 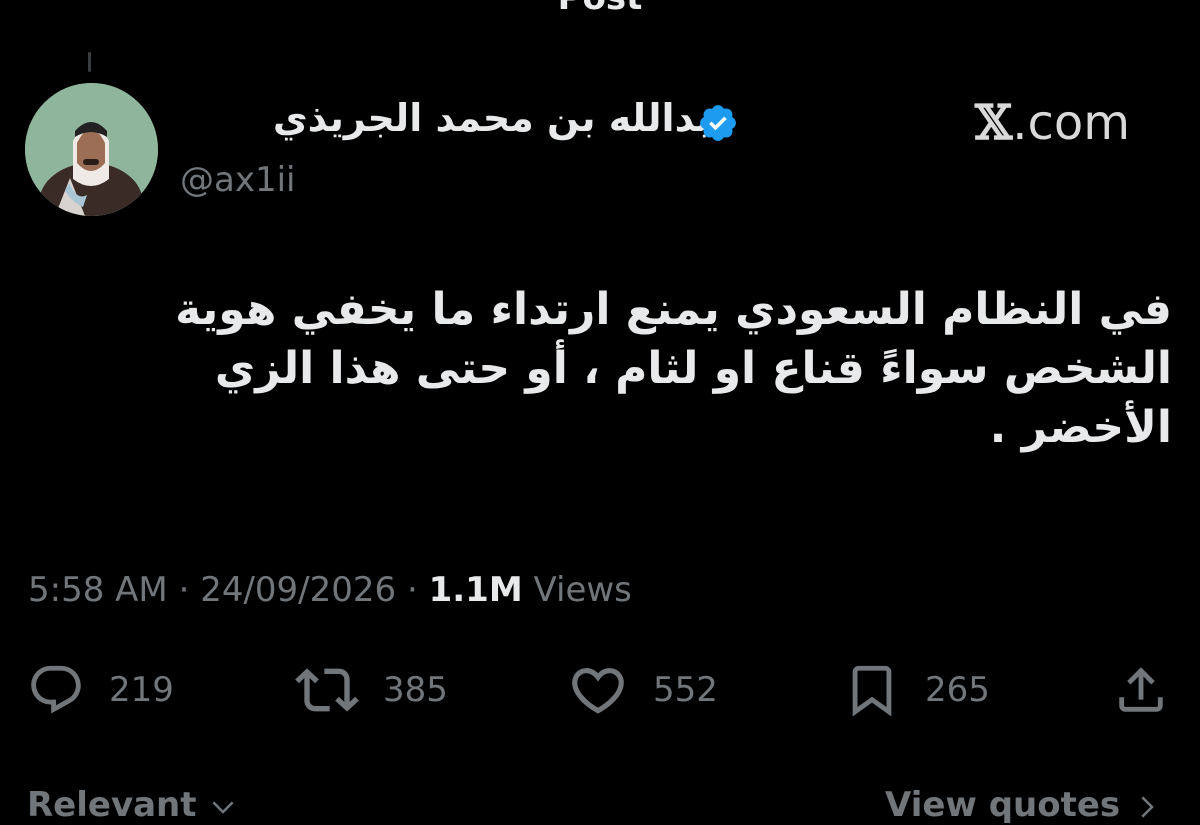 What do you see at coordinates (994, 123) in the screenshot?
I see `x-logo: 𝕏` at bounding box center [994, 123].